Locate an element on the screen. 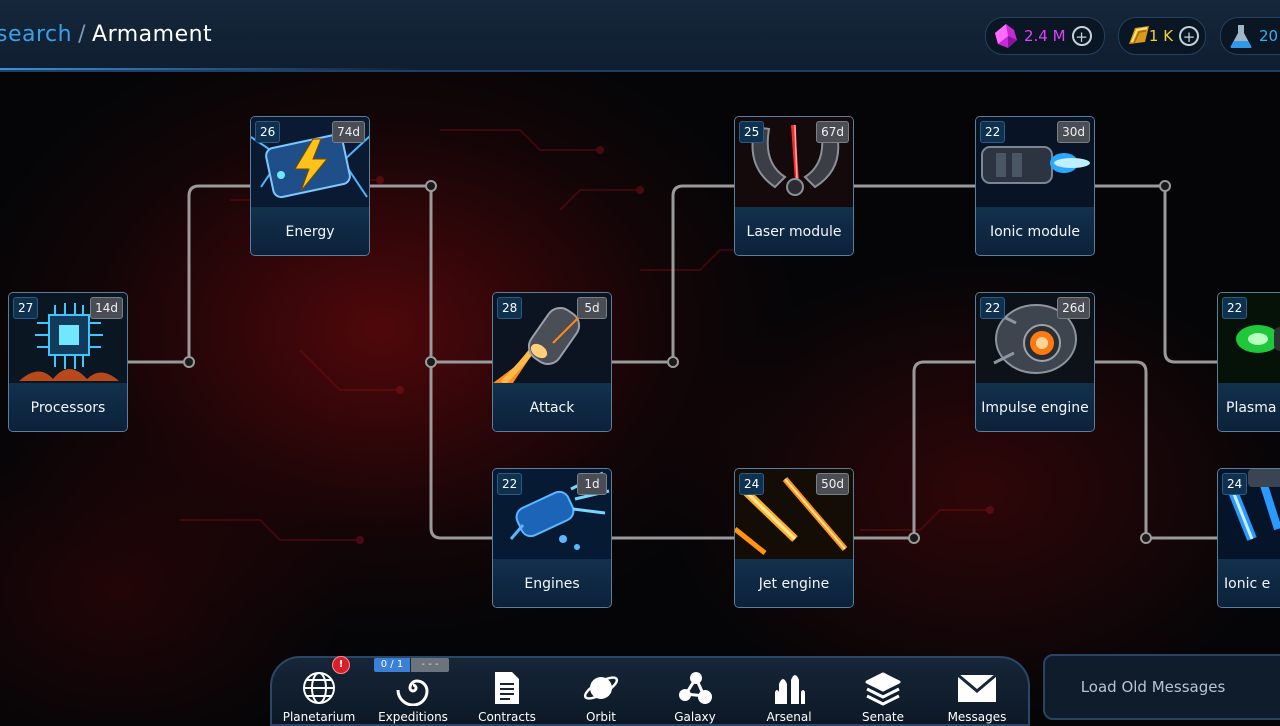  nav-senate: Senate is located at coordinates (883, 696).